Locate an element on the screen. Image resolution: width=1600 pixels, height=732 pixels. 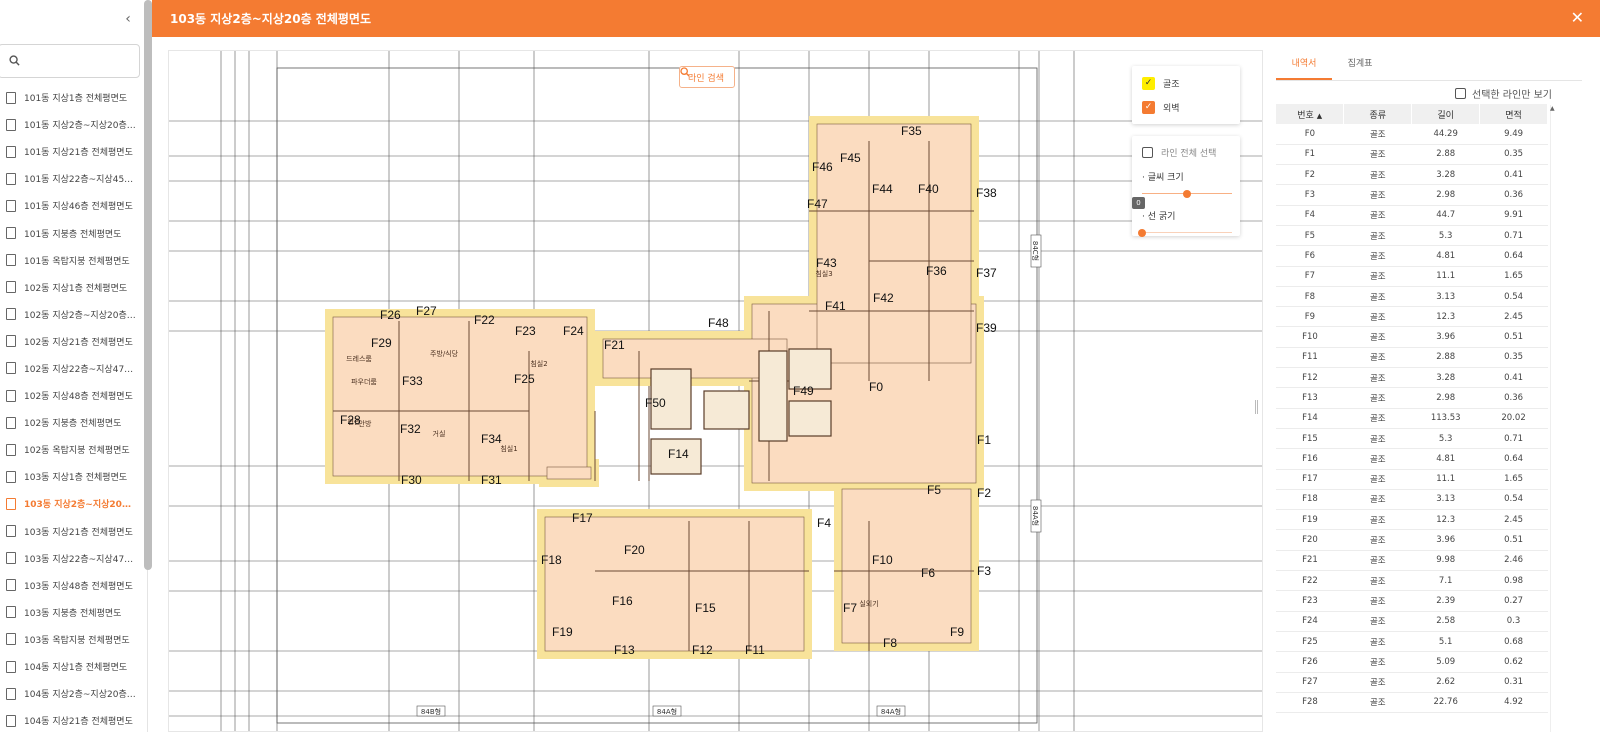
table-row: F22 골조 7.1 0.98 is located at coordinates (1412, 581).